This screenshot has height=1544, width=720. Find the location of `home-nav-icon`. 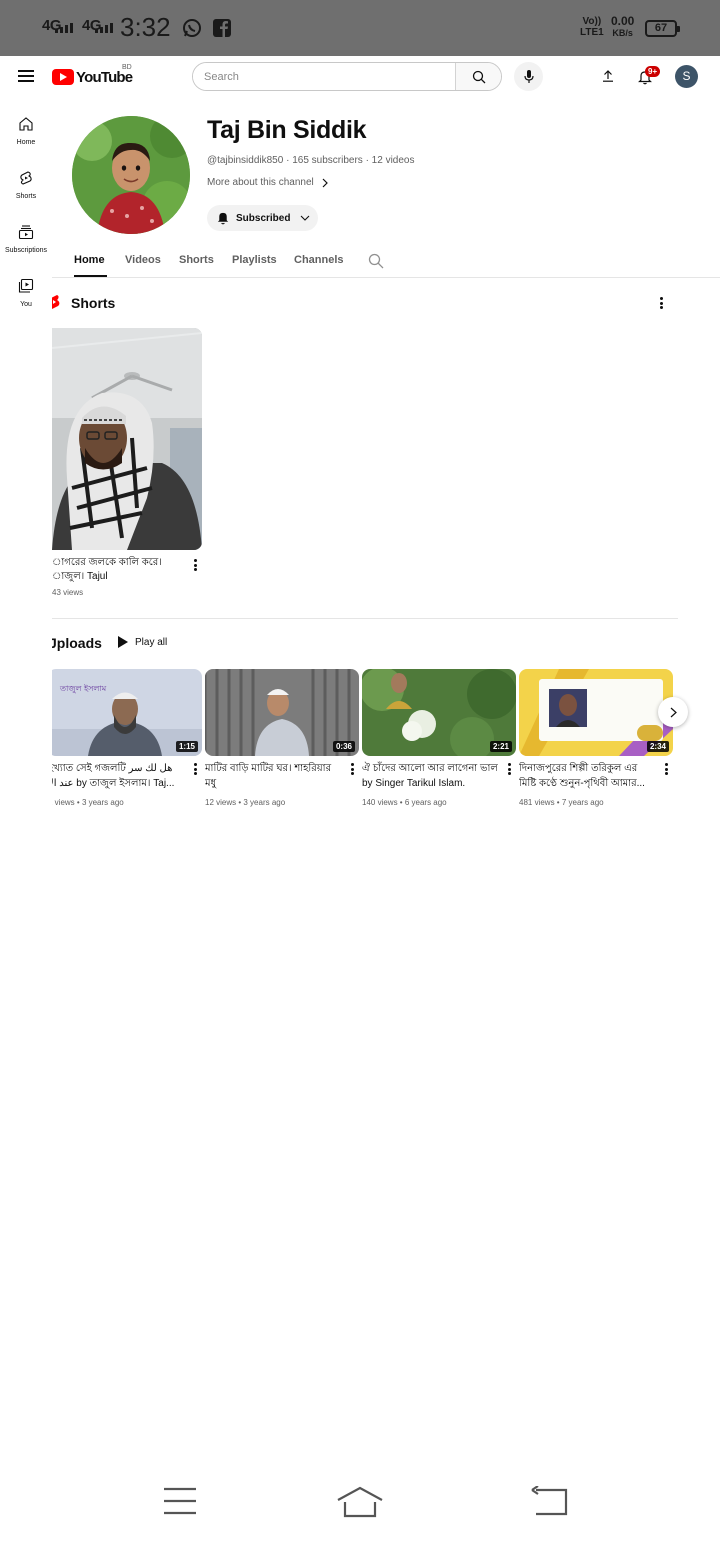

home-nav-icon is located at coordinates (360, 1502).